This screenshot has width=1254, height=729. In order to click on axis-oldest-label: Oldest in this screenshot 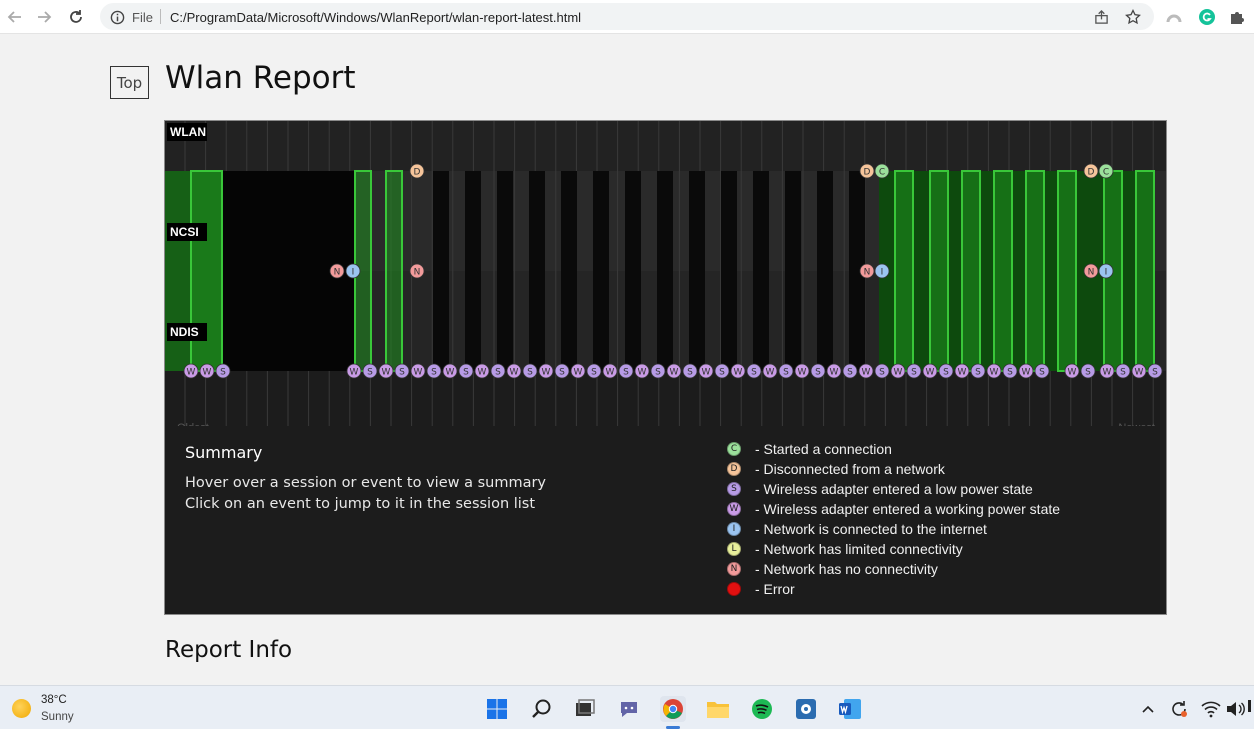, I will do `click(193, 424)`.